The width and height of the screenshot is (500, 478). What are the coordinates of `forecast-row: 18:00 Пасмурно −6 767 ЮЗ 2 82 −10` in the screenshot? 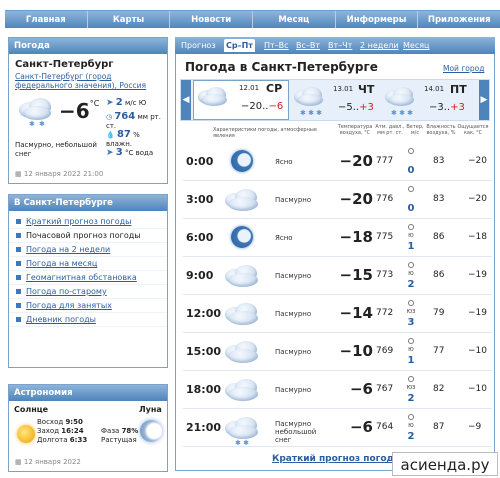 It's located at (337, 390).